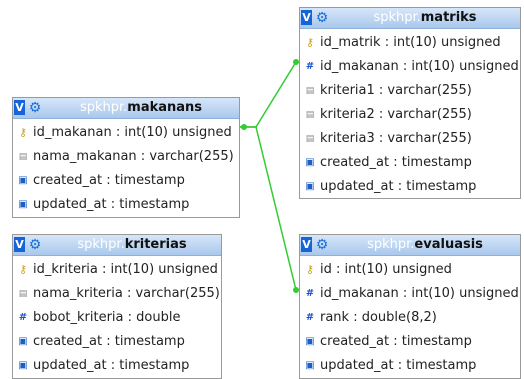  Describe the element at coordinates (396, 114) in the screenshot. I see `column-label: kriteria2 : varchar(255)` at that location.